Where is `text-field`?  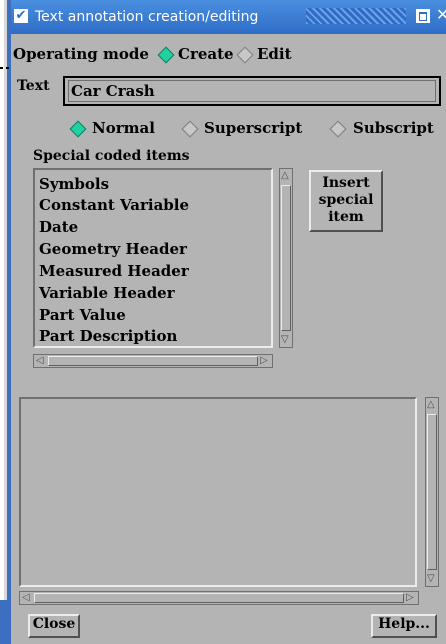 text-field is located at coordinates (252, 91).